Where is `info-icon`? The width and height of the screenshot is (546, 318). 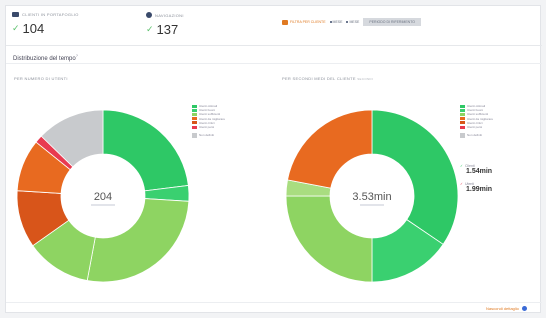 info-icon is located at coordinates (524, 308).